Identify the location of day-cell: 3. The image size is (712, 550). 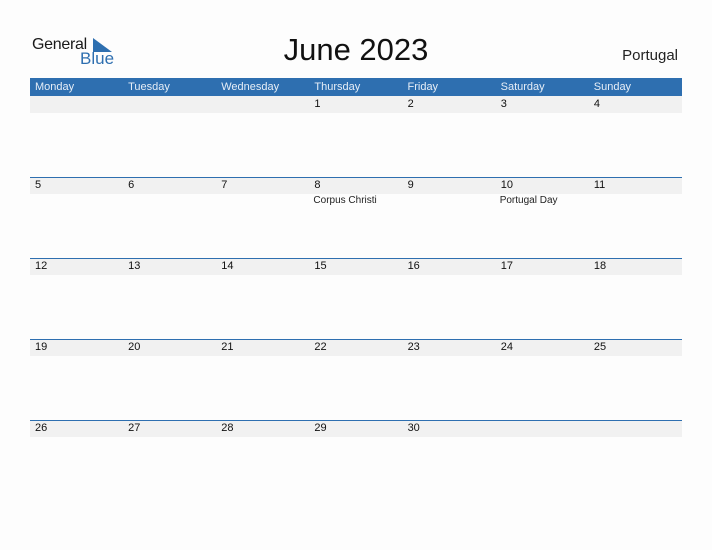
(542, 136).